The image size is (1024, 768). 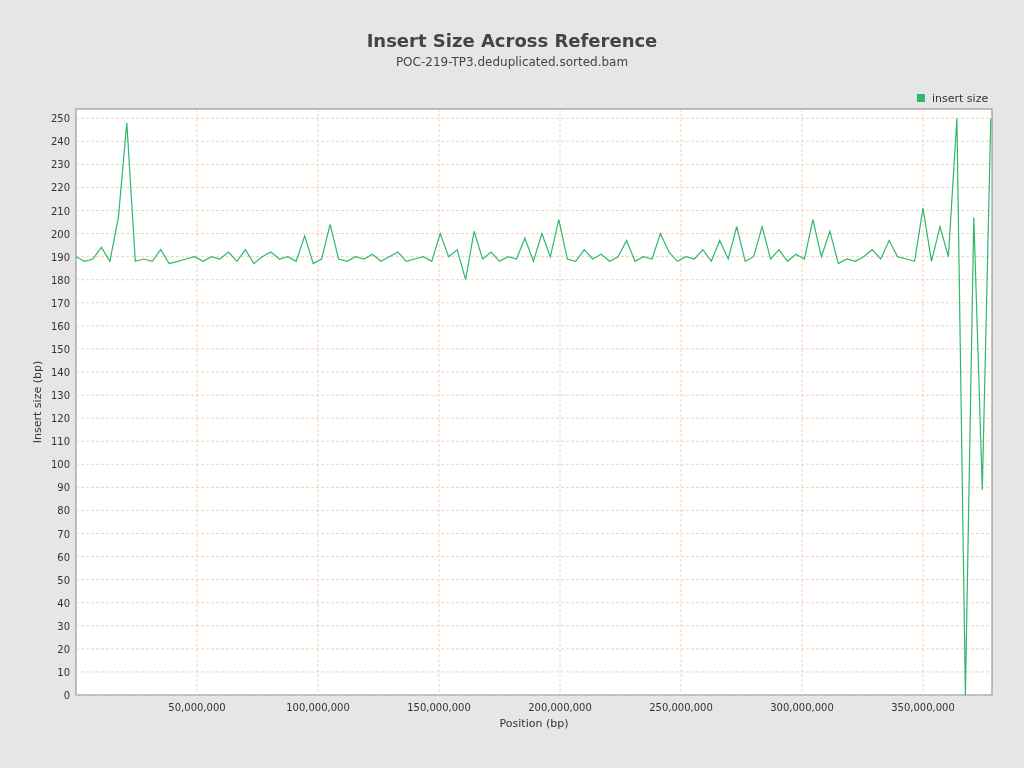 What do you see at coordinates (960, 98) in the screenshot?
I see `legend-label: insert size` at bounding box center [960, 98].